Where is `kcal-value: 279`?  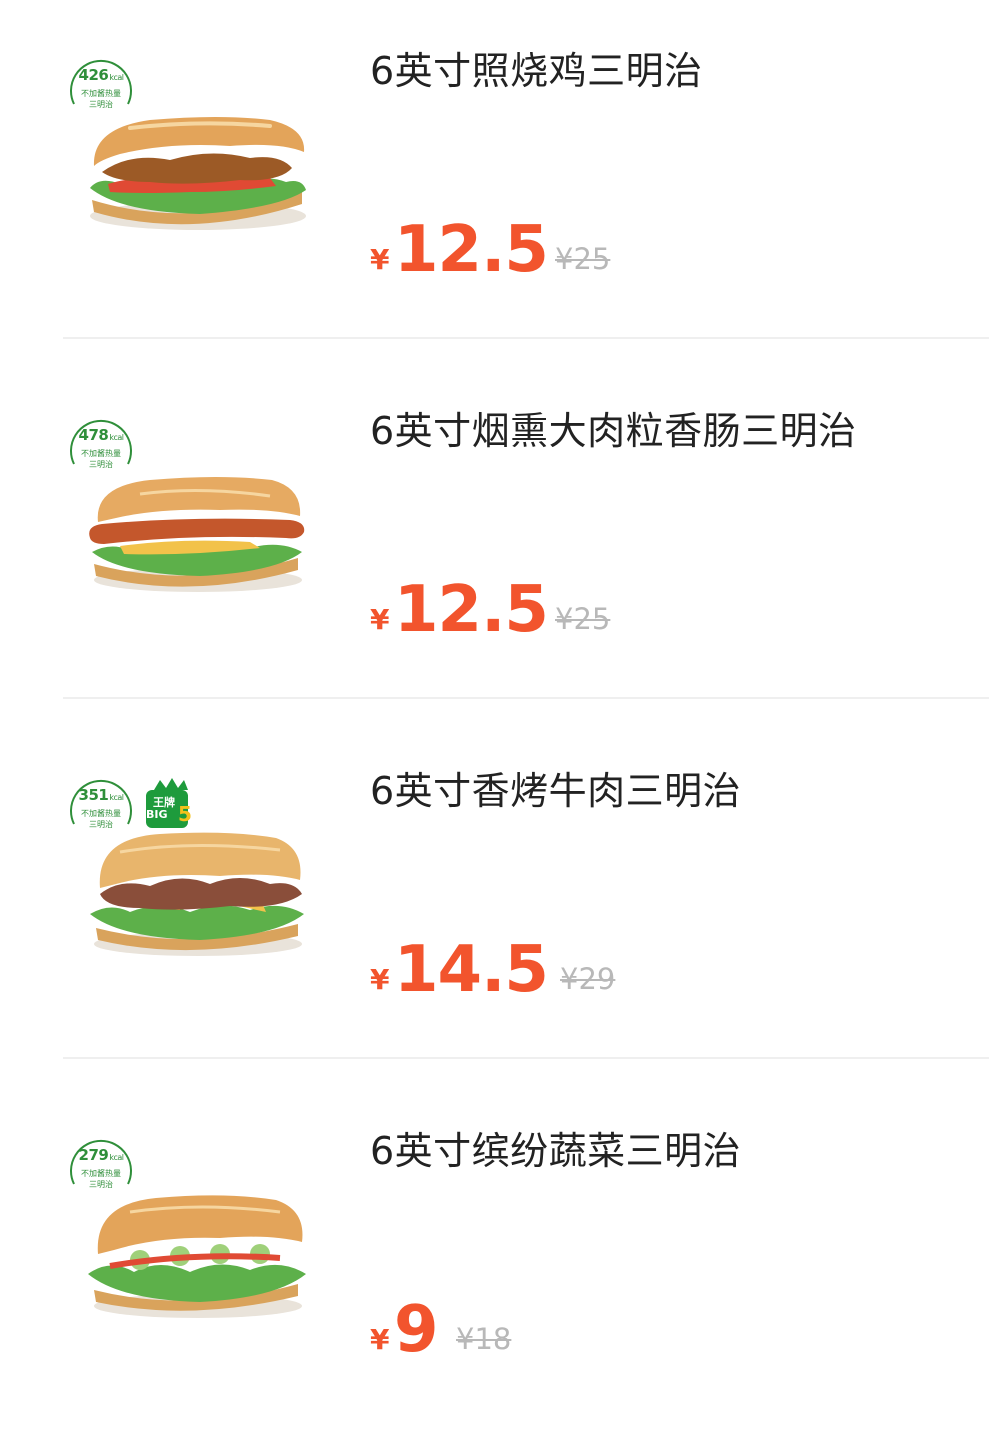 kcal-value: 279 is located at coordinates (93, 1155).